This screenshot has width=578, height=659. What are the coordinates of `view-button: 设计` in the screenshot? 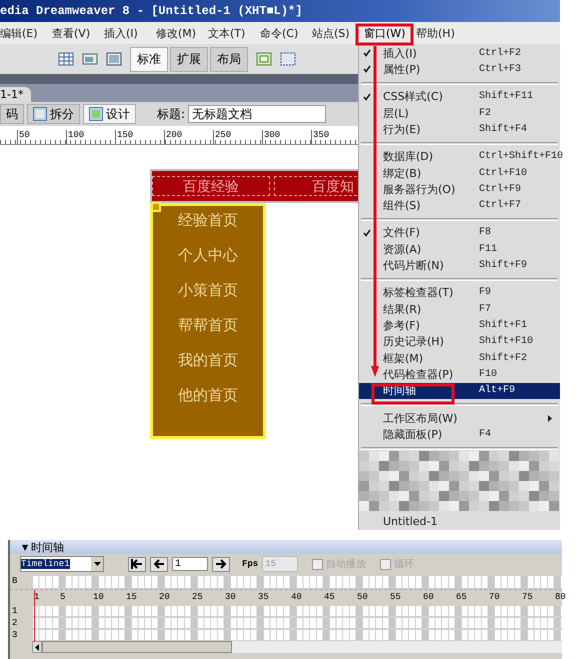 It's located at (109, 114).